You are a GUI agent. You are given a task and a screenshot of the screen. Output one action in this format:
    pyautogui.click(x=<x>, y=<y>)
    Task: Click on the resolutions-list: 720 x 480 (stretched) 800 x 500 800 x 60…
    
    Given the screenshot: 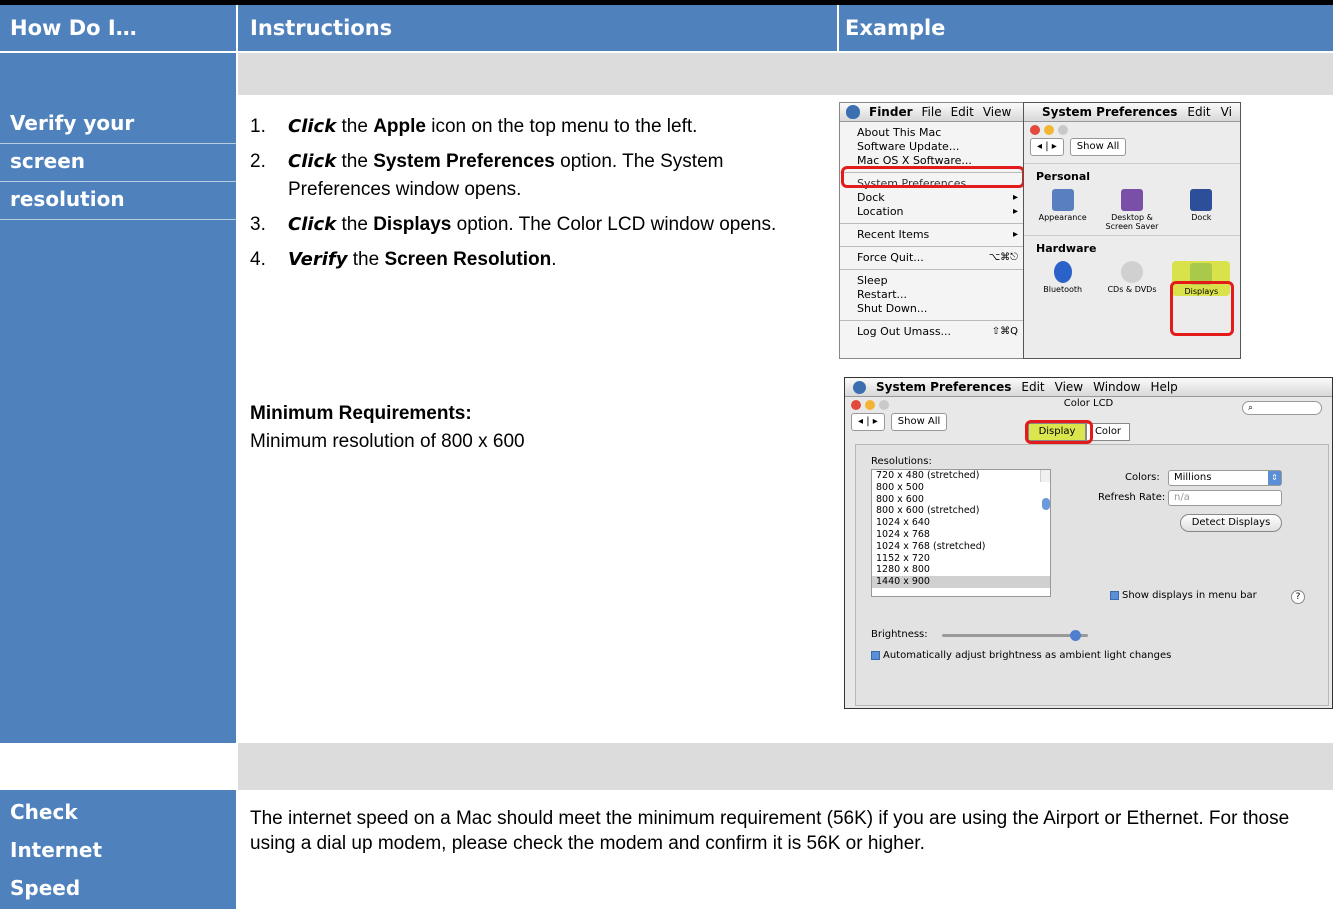 What is the action you would take?
    pyautogui.click(x=961, y=533)
    